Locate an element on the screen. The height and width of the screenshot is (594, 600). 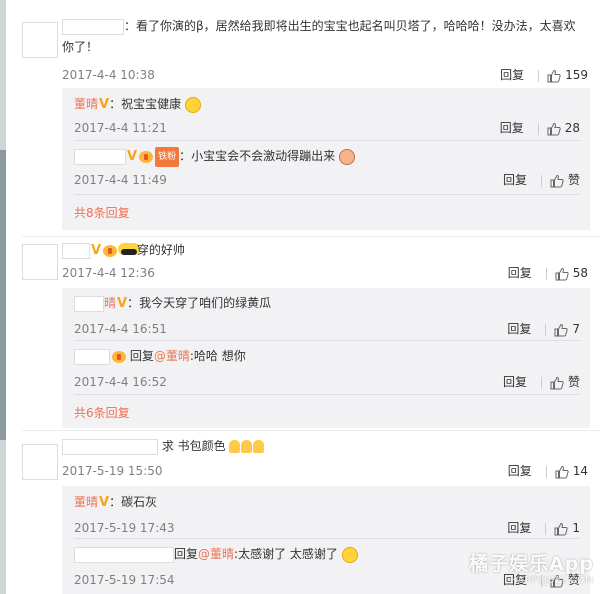
more-replies-link: 共8条回复 is located at coordinates (102, 212).